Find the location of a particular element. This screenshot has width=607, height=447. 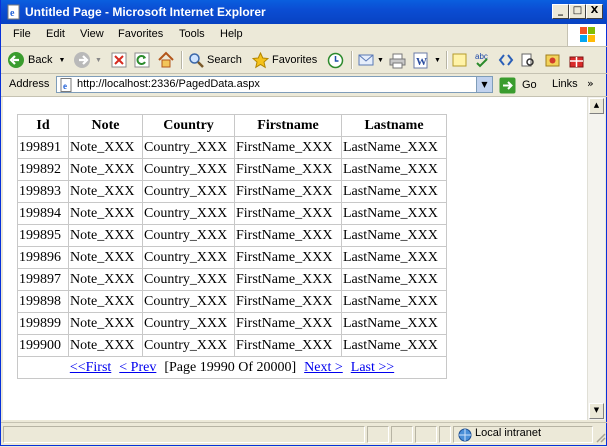

forward-button: ▼ is located at coordinates (87, 60).